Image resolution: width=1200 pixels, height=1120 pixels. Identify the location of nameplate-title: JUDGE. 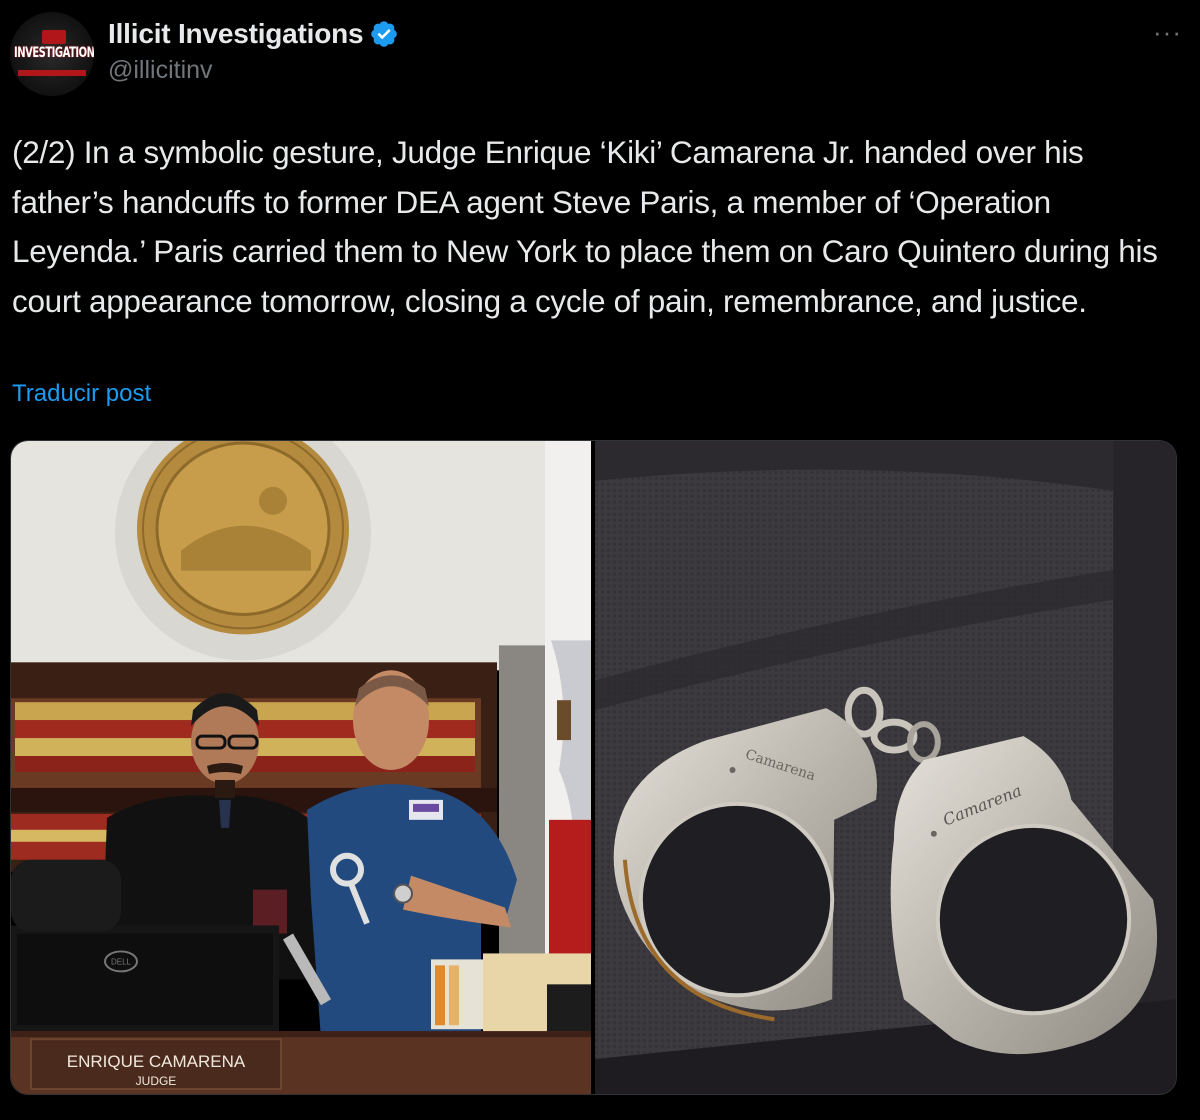
(156, 1081).